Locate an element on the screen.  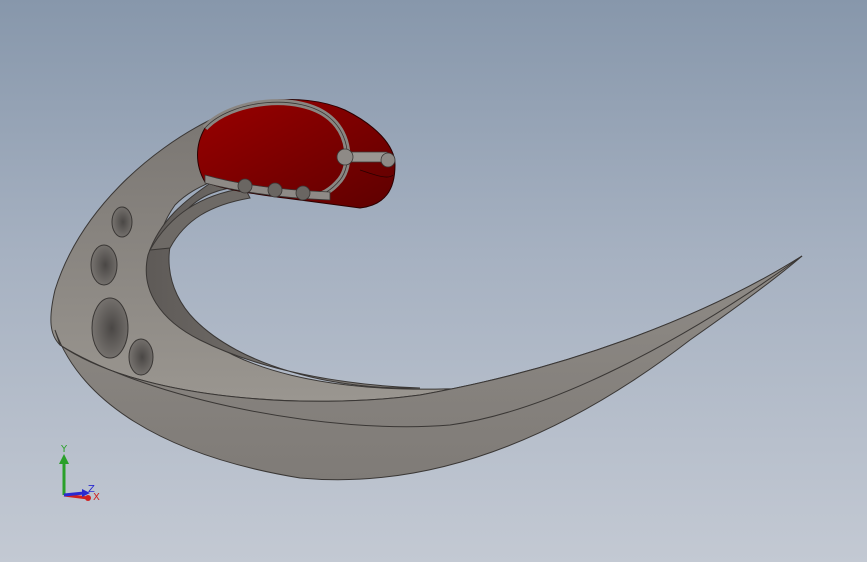
y-axis-label: Y is located at coordinates (64, 449).